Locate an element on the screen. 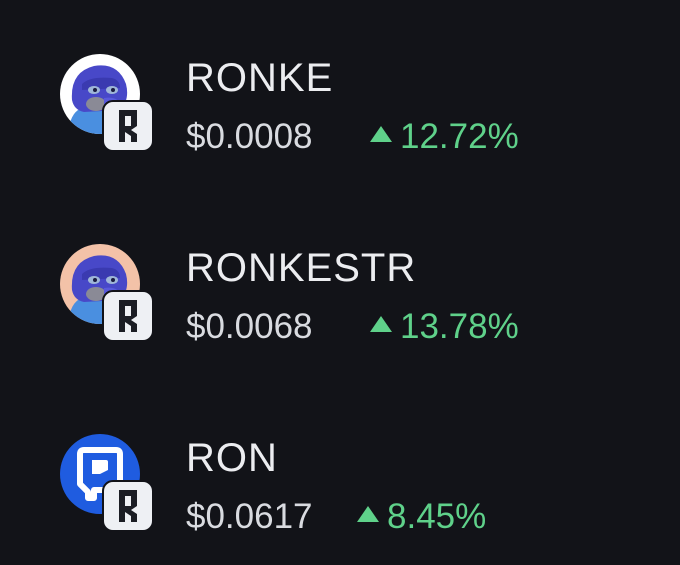 The image size is (680, 565). token-price: $0.0008 is located at coordinates (249, 136).